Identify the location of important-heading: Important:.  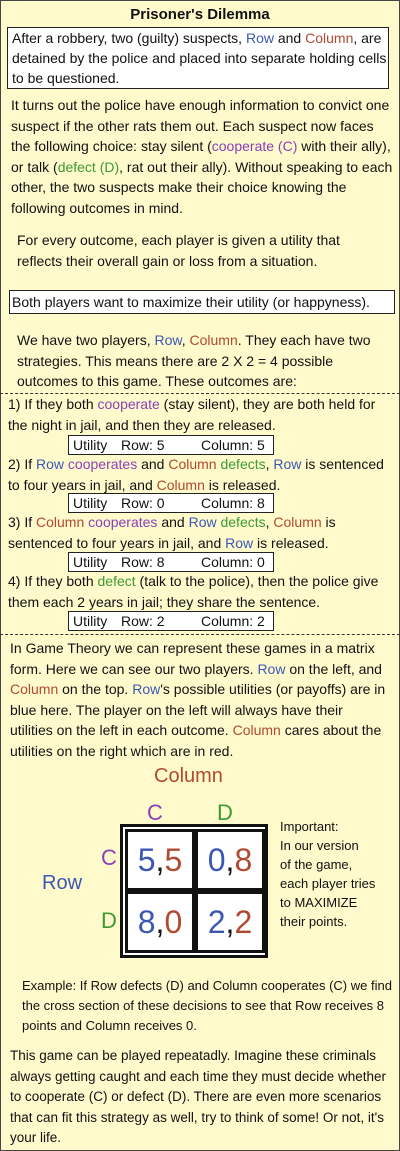
(309, 826).